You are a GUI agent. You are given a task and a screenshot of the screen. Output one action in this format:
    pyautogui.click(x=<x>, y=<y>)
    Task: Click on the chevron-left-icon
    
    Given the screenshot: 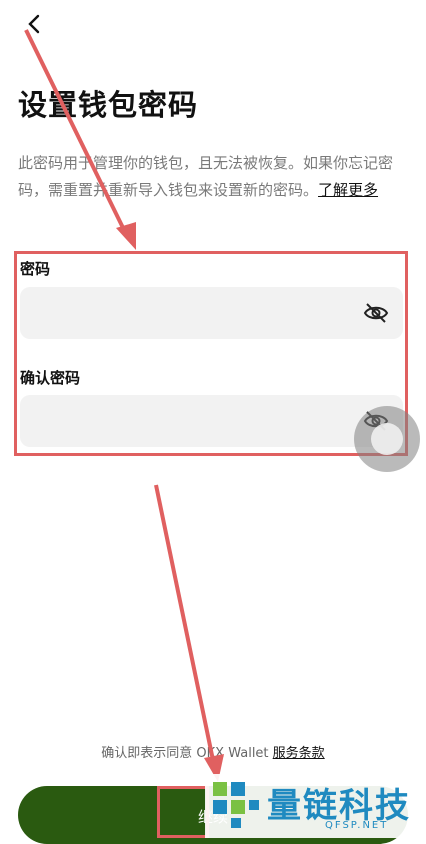 What is the action you would take?
    pyautogui.click(x=34, y=24)
    